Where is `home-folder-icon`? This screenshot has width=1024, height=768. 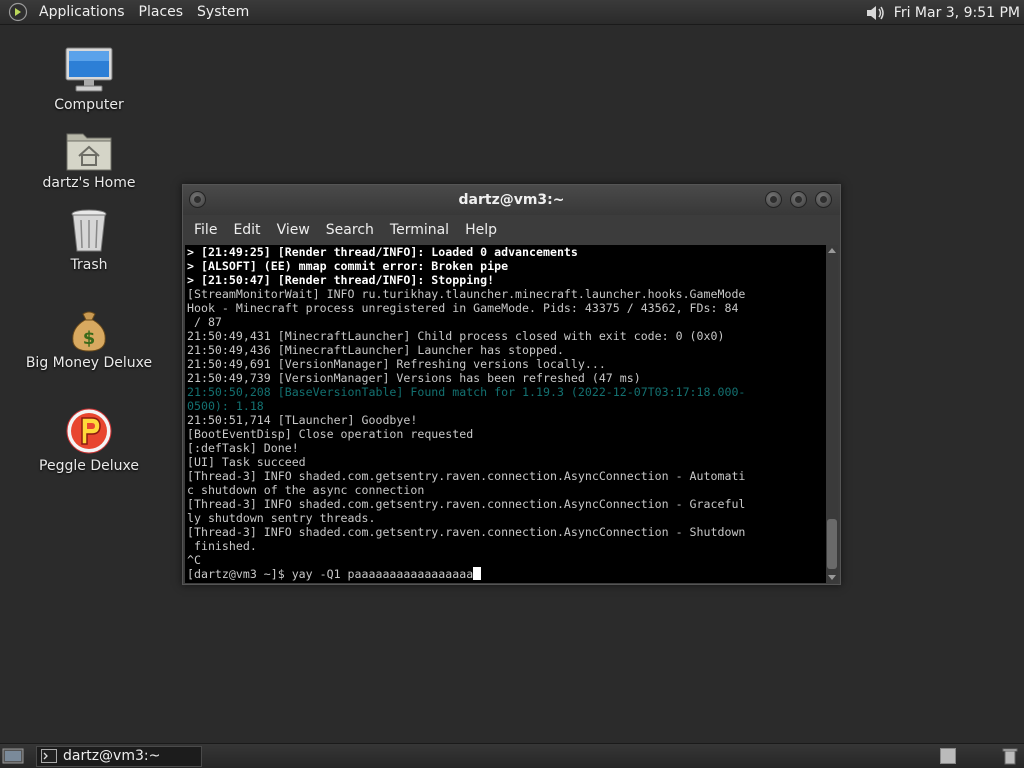
home-folder-icon is located at coordinates (89, 152).